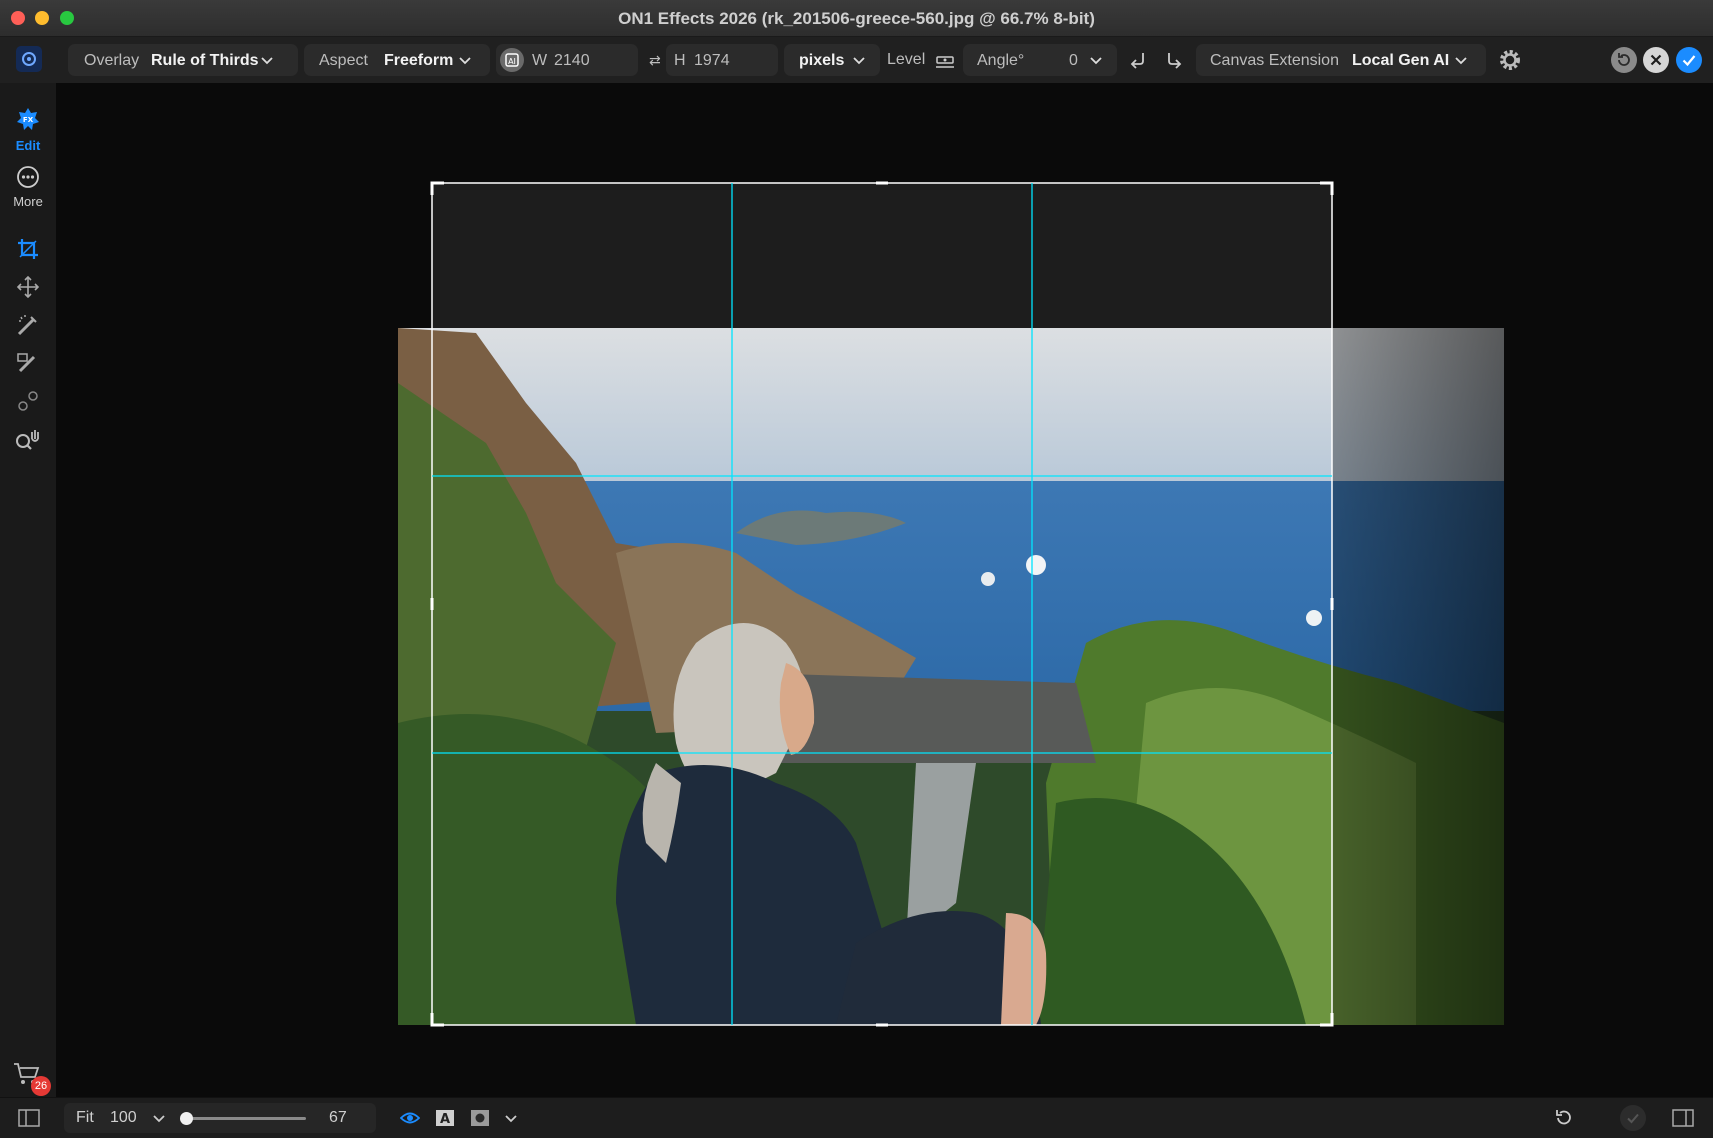 The height and width of the screenshot is (1138, 1713). I want to click on reset-button, so click(1624, 60).